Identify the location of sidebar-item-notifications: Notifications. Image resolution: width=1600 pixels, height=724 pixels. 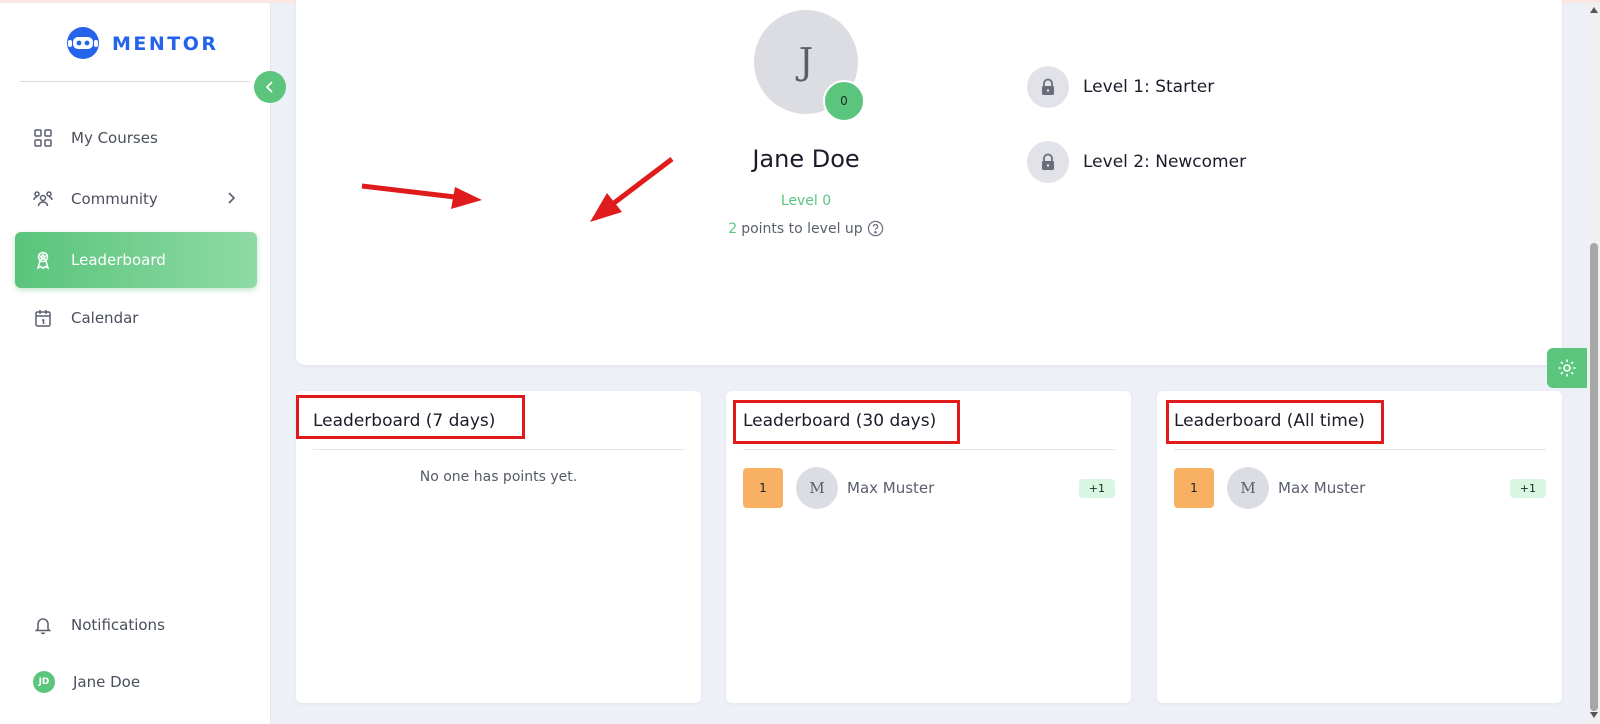
(136, 625).